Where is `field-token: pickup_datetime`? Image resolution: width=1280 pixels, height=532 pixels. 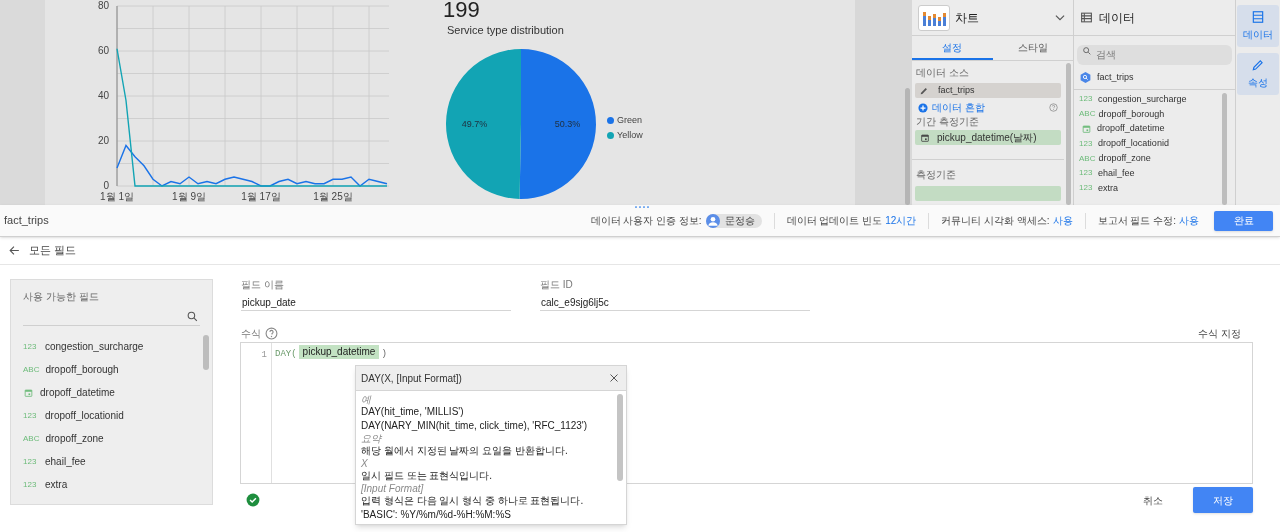 field-token: pickup_datetime is located at coordinates (339, 352).